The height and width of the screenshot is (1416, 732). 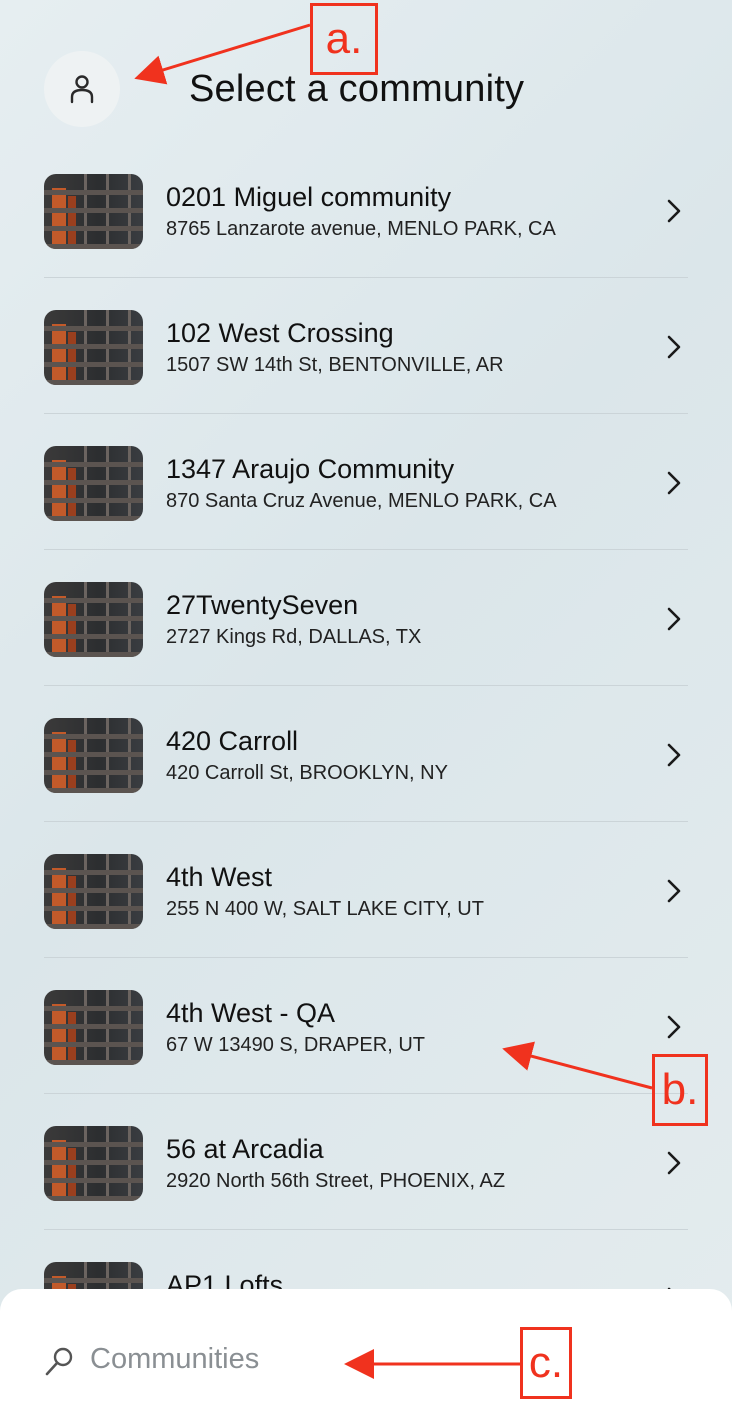 I want to click on community-address: 420 Carroll St, BROOKLYN, NY, so click(x=307, y=773).